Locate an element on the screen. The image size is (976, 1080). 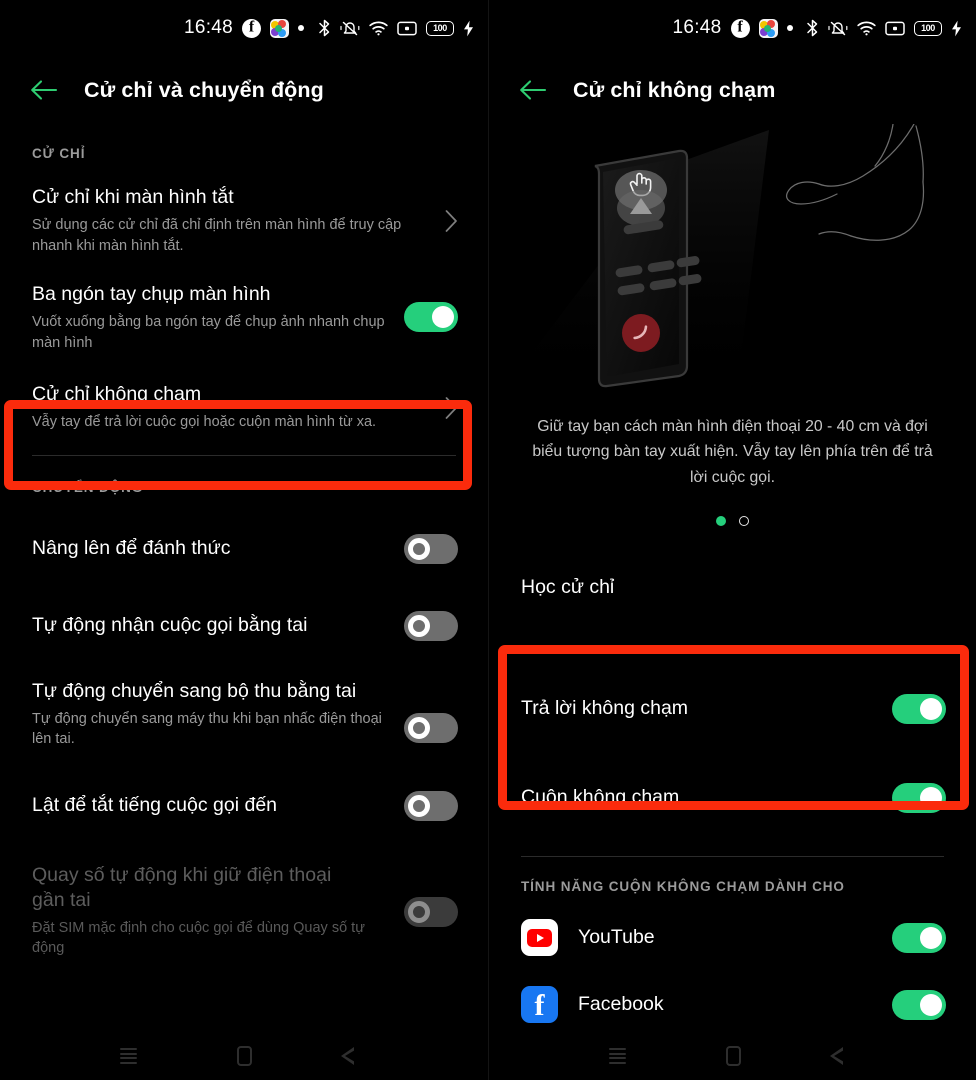
page-title: Cử chỉ không chạm is located at coordinates (674, 89).